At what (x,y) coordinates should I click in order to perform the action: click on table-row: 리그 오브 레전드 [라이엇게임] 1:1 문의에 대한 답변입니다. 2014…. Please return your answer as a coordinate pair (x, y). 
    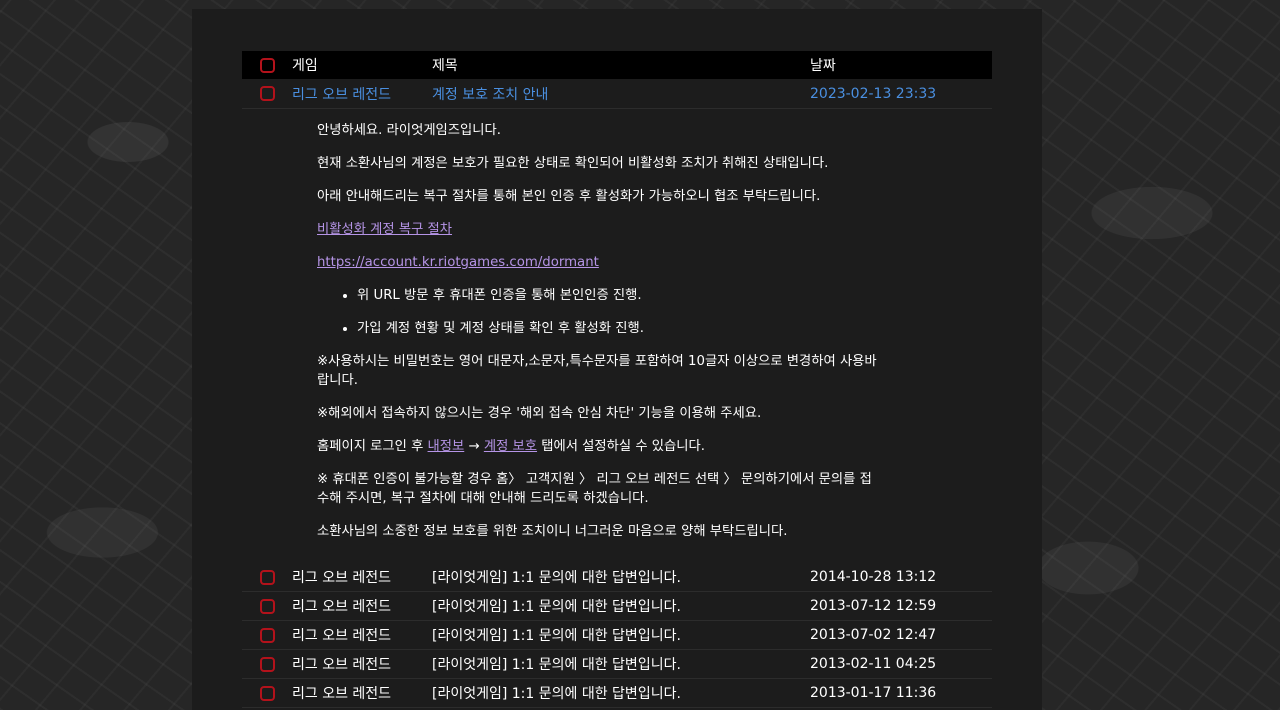
    Looking at the image, I should click on (617, 577).